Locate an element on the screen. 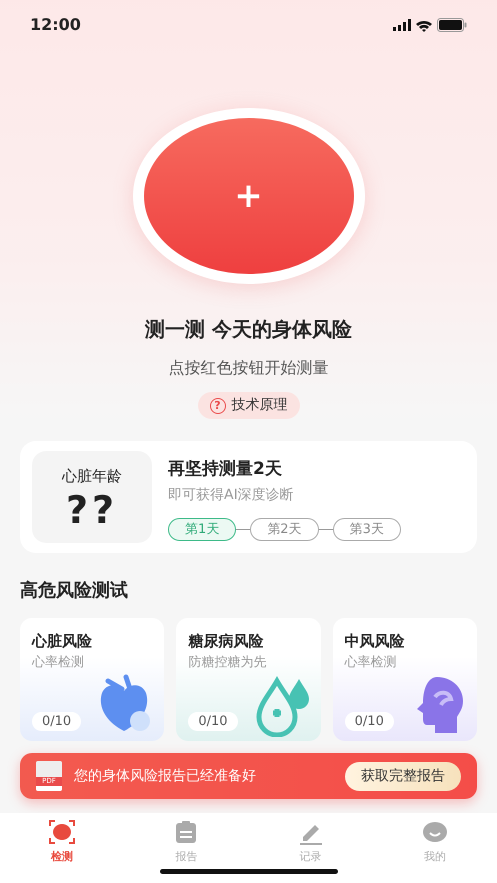 The width and height of the screenshot is (497, 883). tab-item: 检测 is located at coordinates (62, 842).